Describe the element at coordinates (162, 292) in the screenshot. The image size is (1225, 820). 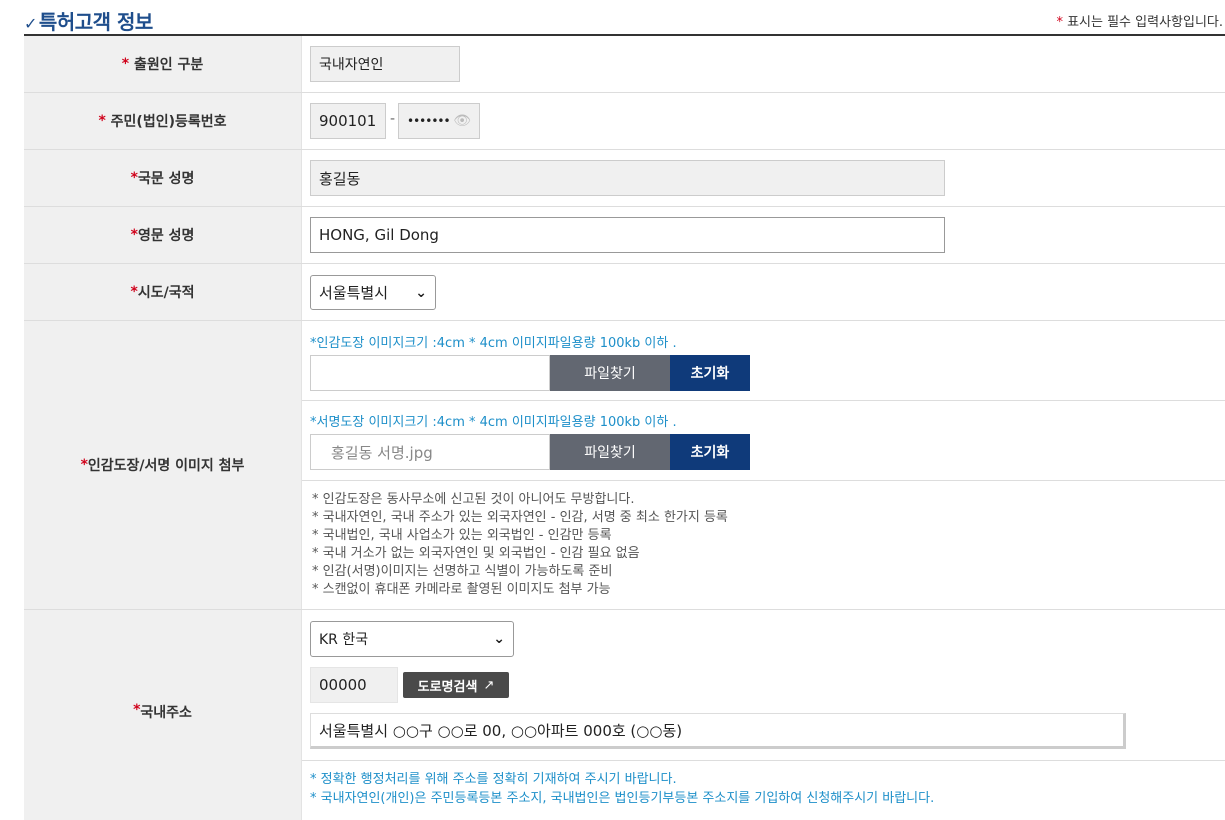
I see `row-label: * 시도/국적` at that location.